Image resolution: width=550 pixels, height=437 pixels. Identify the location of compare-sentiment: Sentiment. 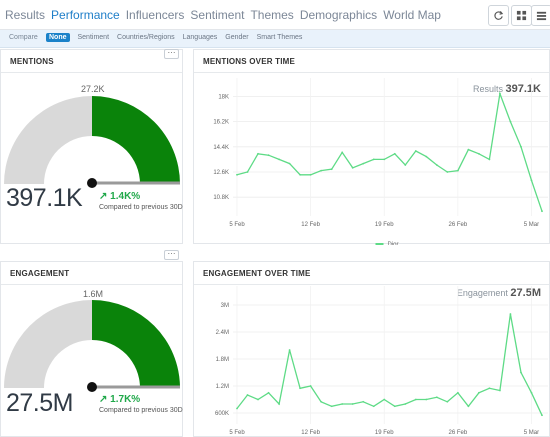
(94, 37).